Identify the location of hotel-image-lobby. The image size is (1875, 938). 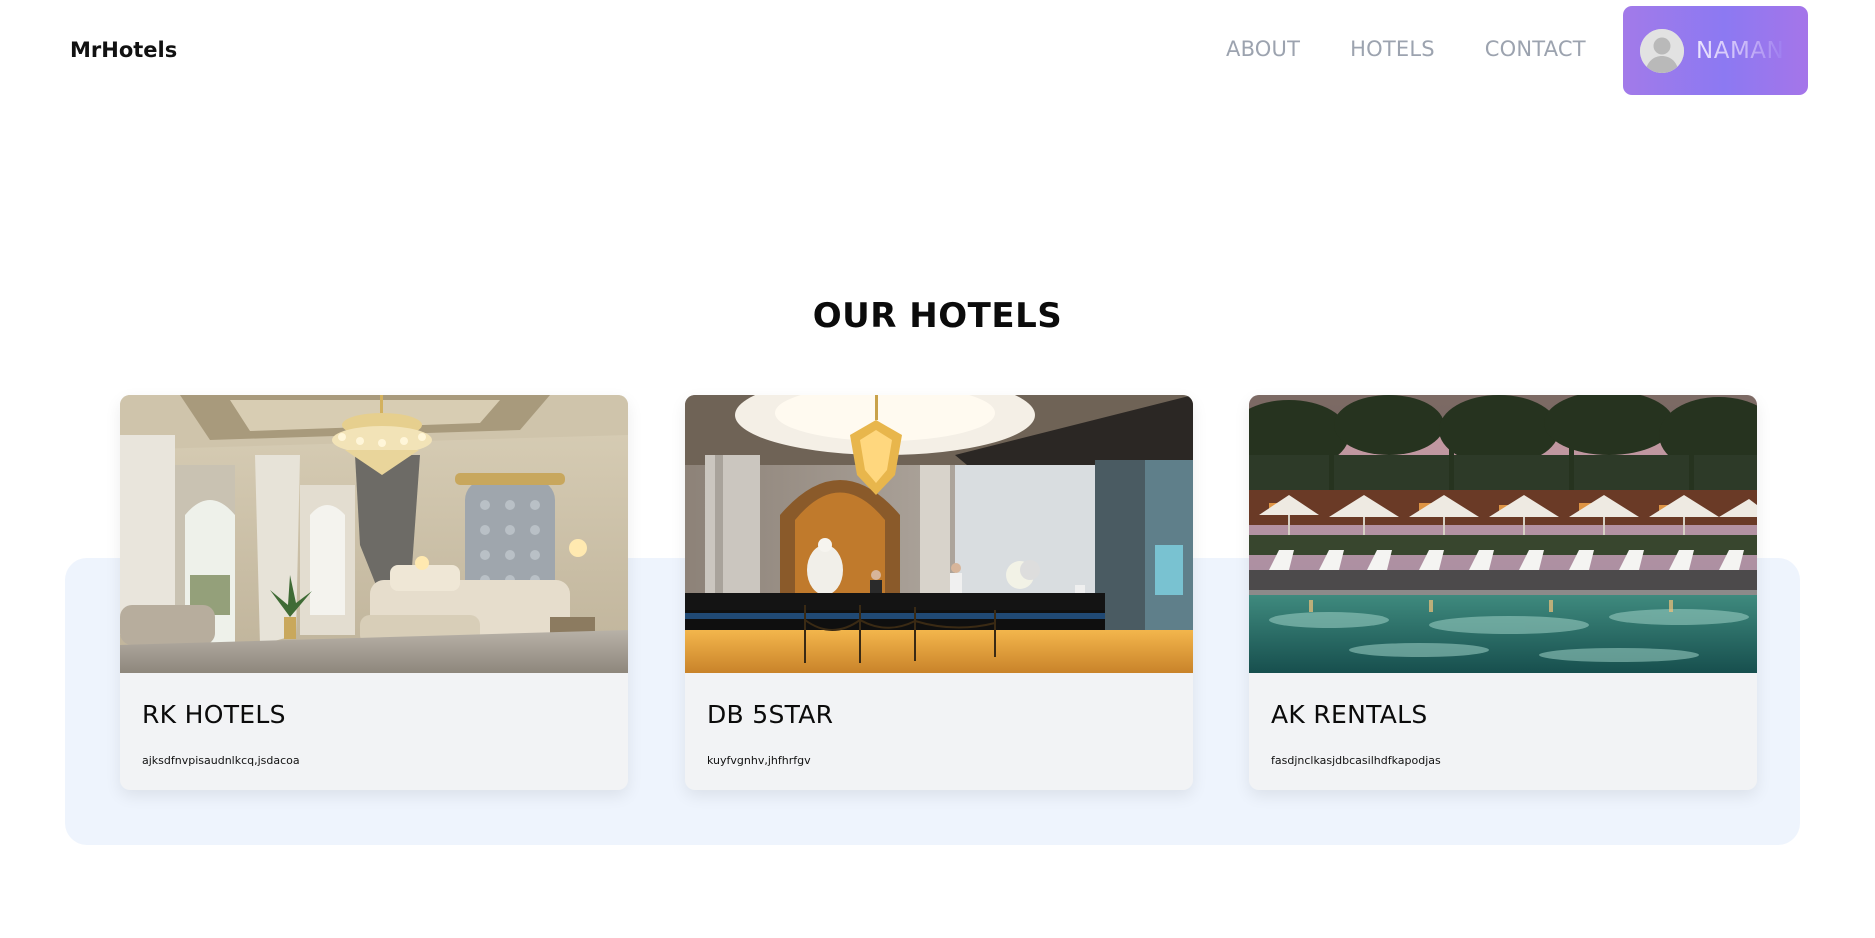
(939, 534).